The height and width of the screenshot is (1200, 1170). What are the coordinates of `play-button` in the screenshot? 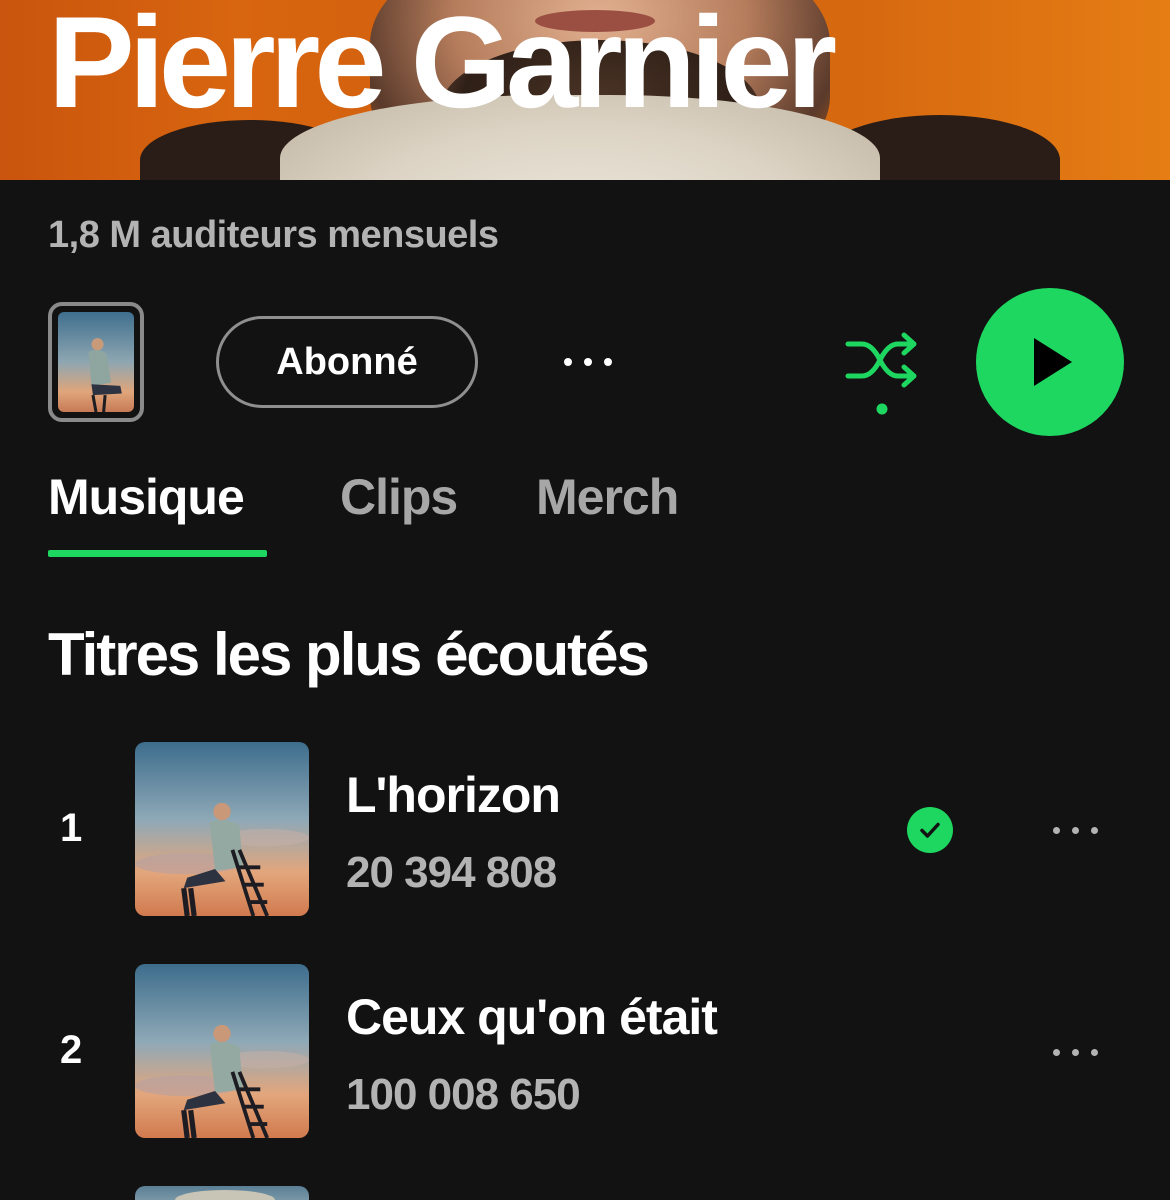 It's located at (1050, 362).